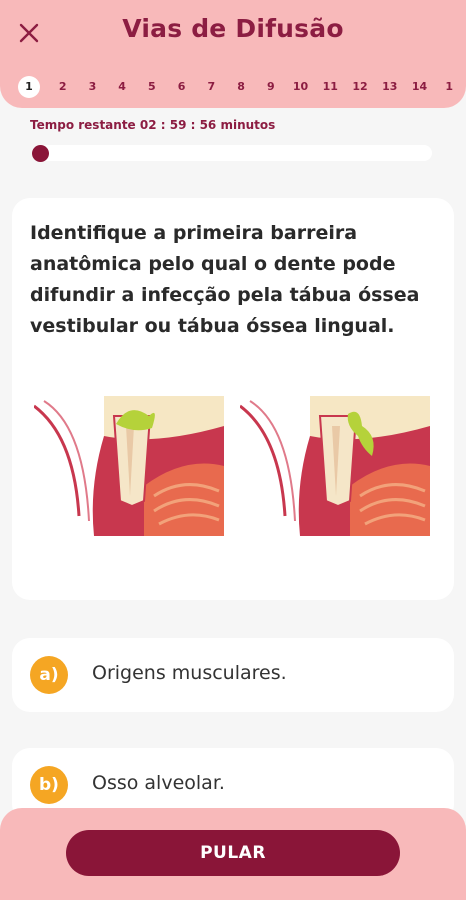 This screenshot has width=466, height=900. I want to click on answer-option-a: a) Origens musculares., so click(233, 675).